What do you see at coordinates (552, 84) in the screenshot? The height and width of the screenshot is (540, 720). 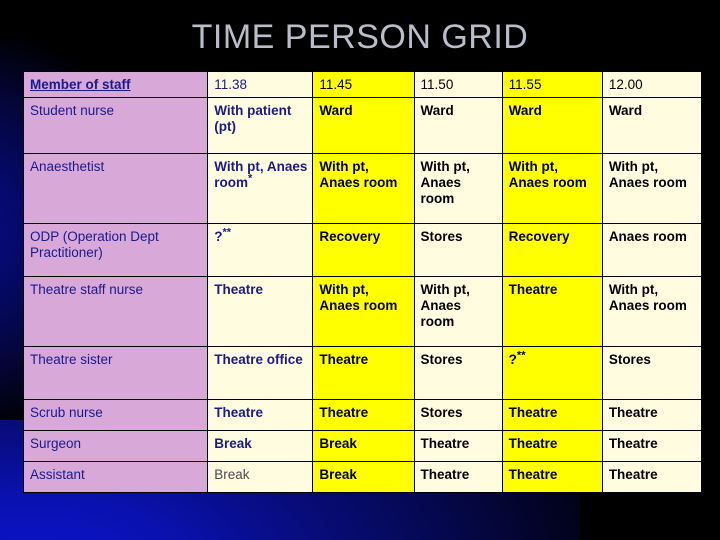 I see `column-header-time-4: 11.55` at bounding box center [552, 84].